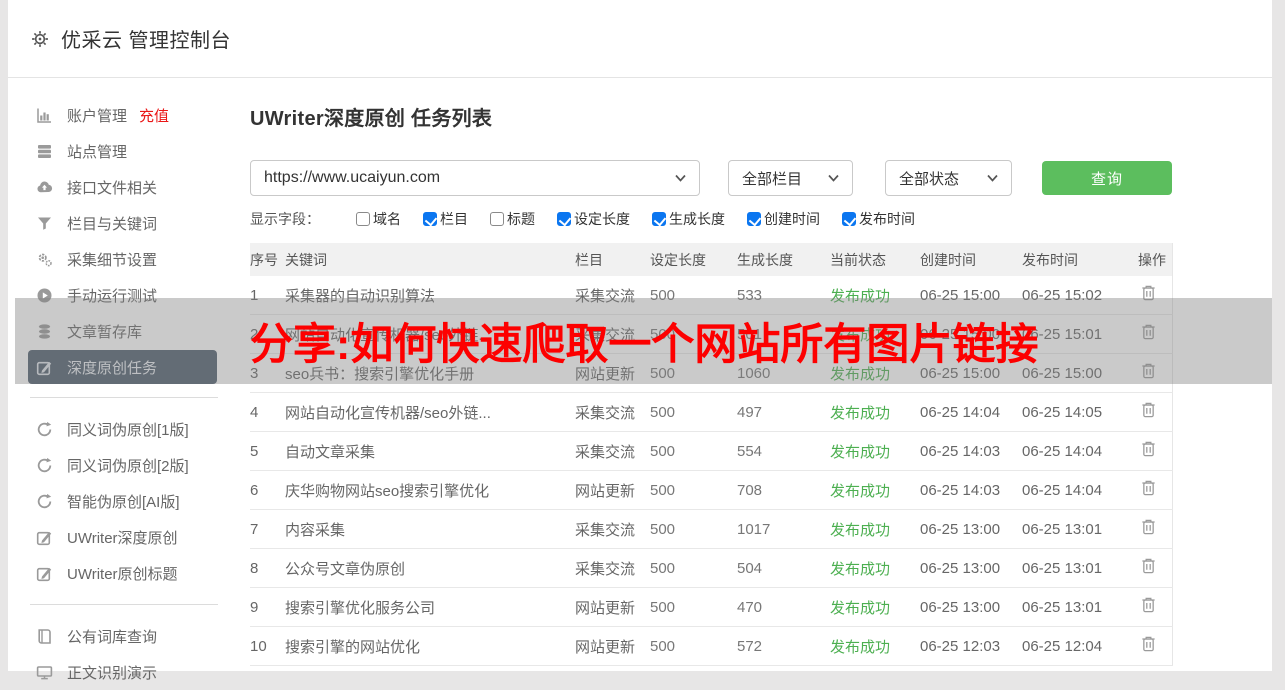 The height and width of the screenshot is (690, 1285). Describe the element at coordinates (129, 331) in the screenshot. I see `sidebar-item: 文章暂存库` at that location.